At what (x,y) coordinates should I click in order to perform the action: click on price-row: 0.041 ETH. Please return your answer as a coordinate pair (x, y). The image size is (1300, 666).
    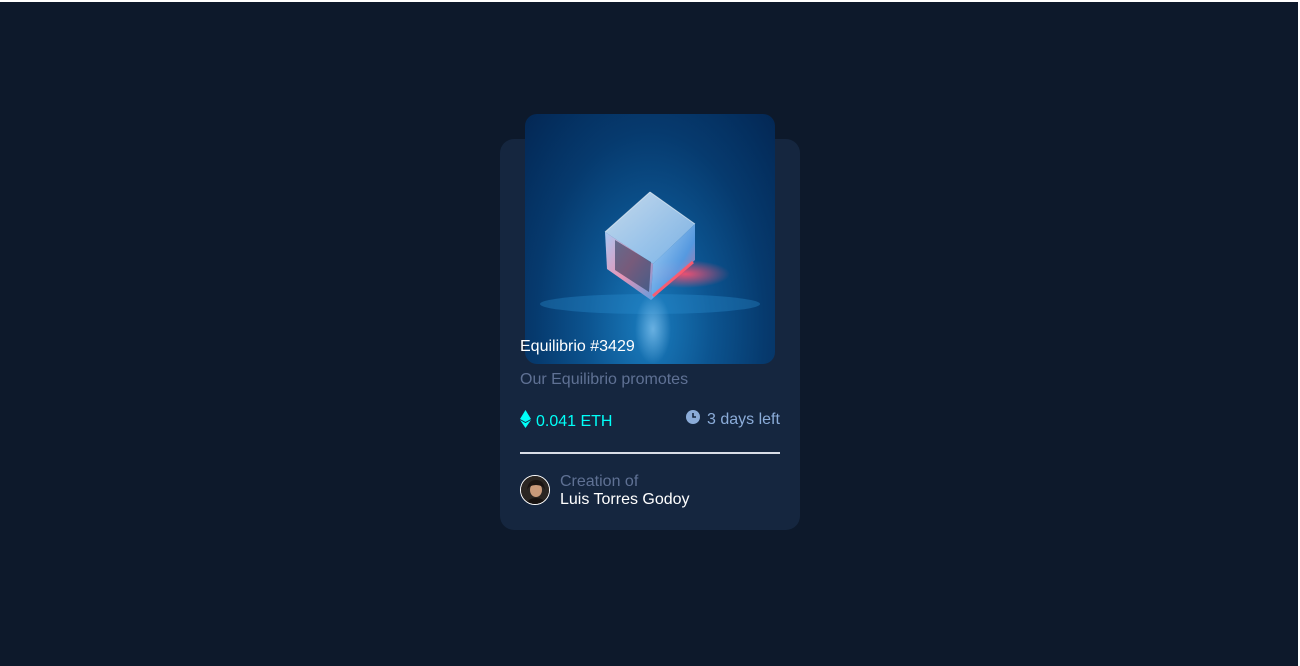
    Looking at the image, I should click on (566, 421).